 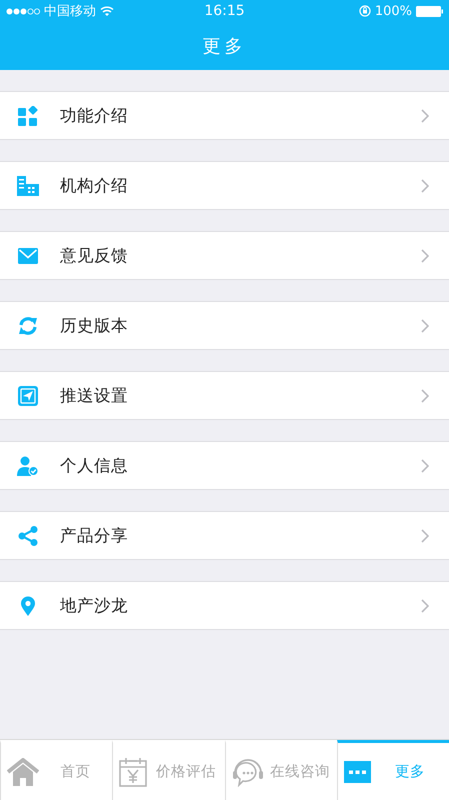 I want to click on battery-percent: 100%, so click(x=393, y=11).